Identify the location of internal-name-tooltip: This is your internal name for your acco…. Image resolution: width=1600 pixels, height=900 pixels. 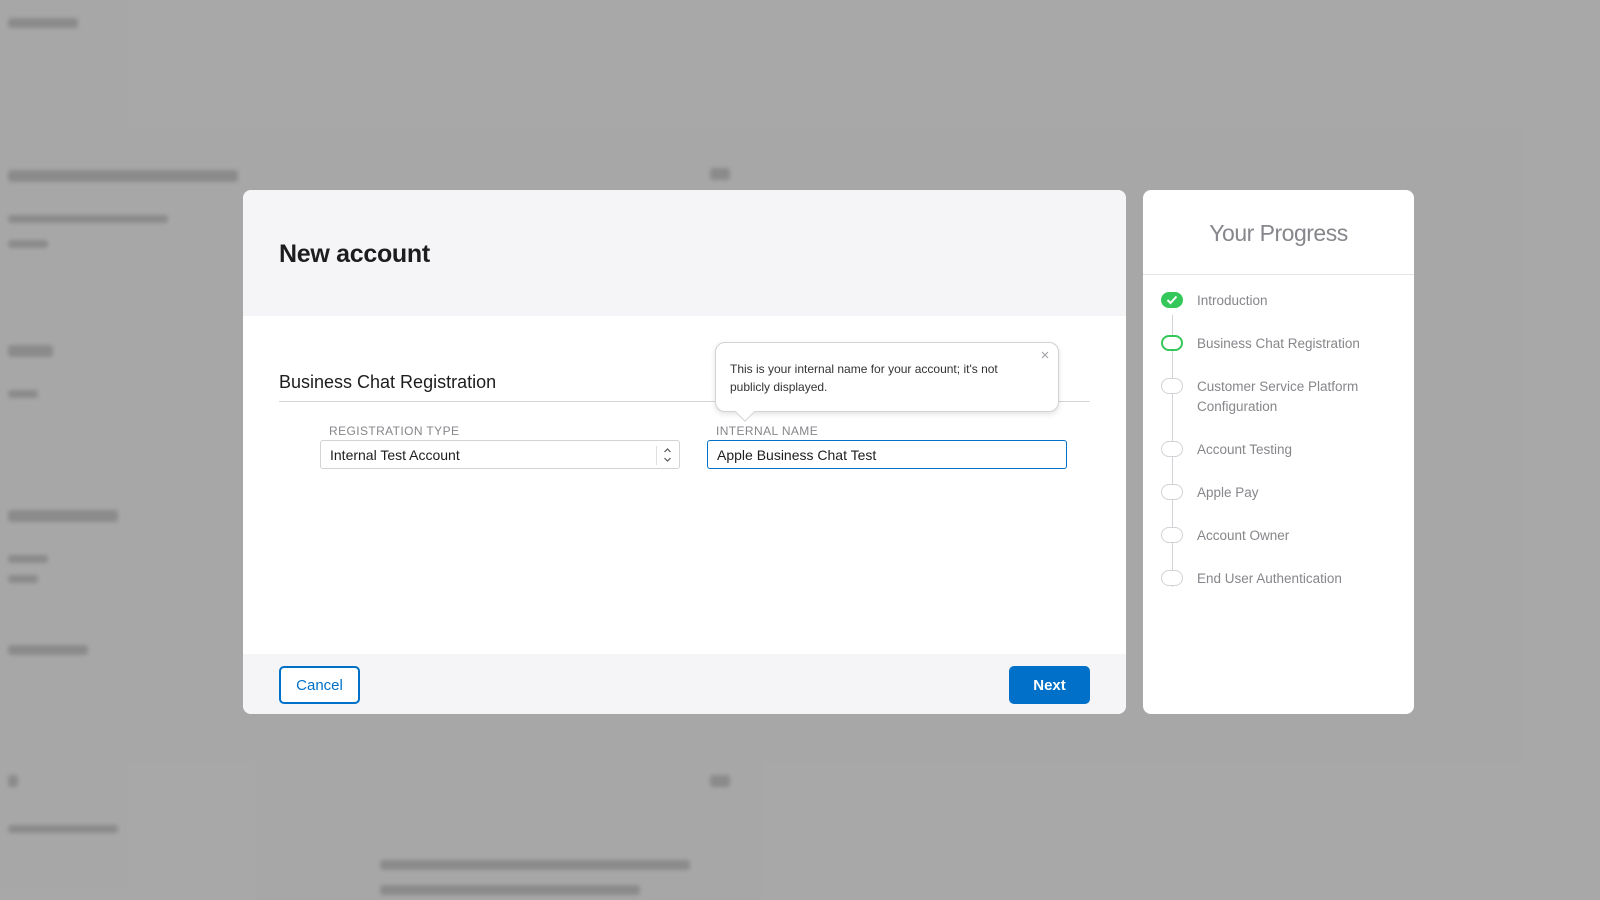
(887, 382).